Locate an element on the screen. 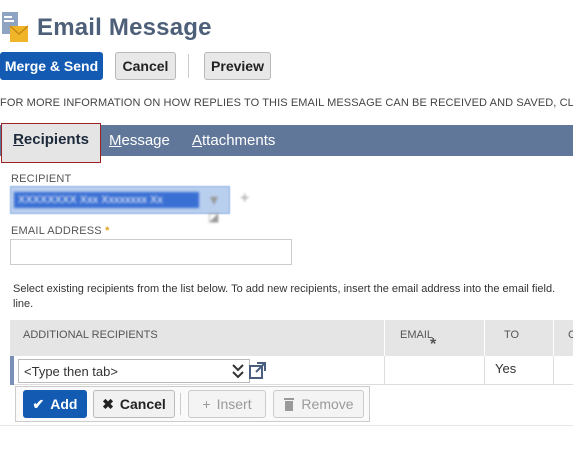 The image size is (573, 451). tab-message: Message is located at coordinates (139, 140).